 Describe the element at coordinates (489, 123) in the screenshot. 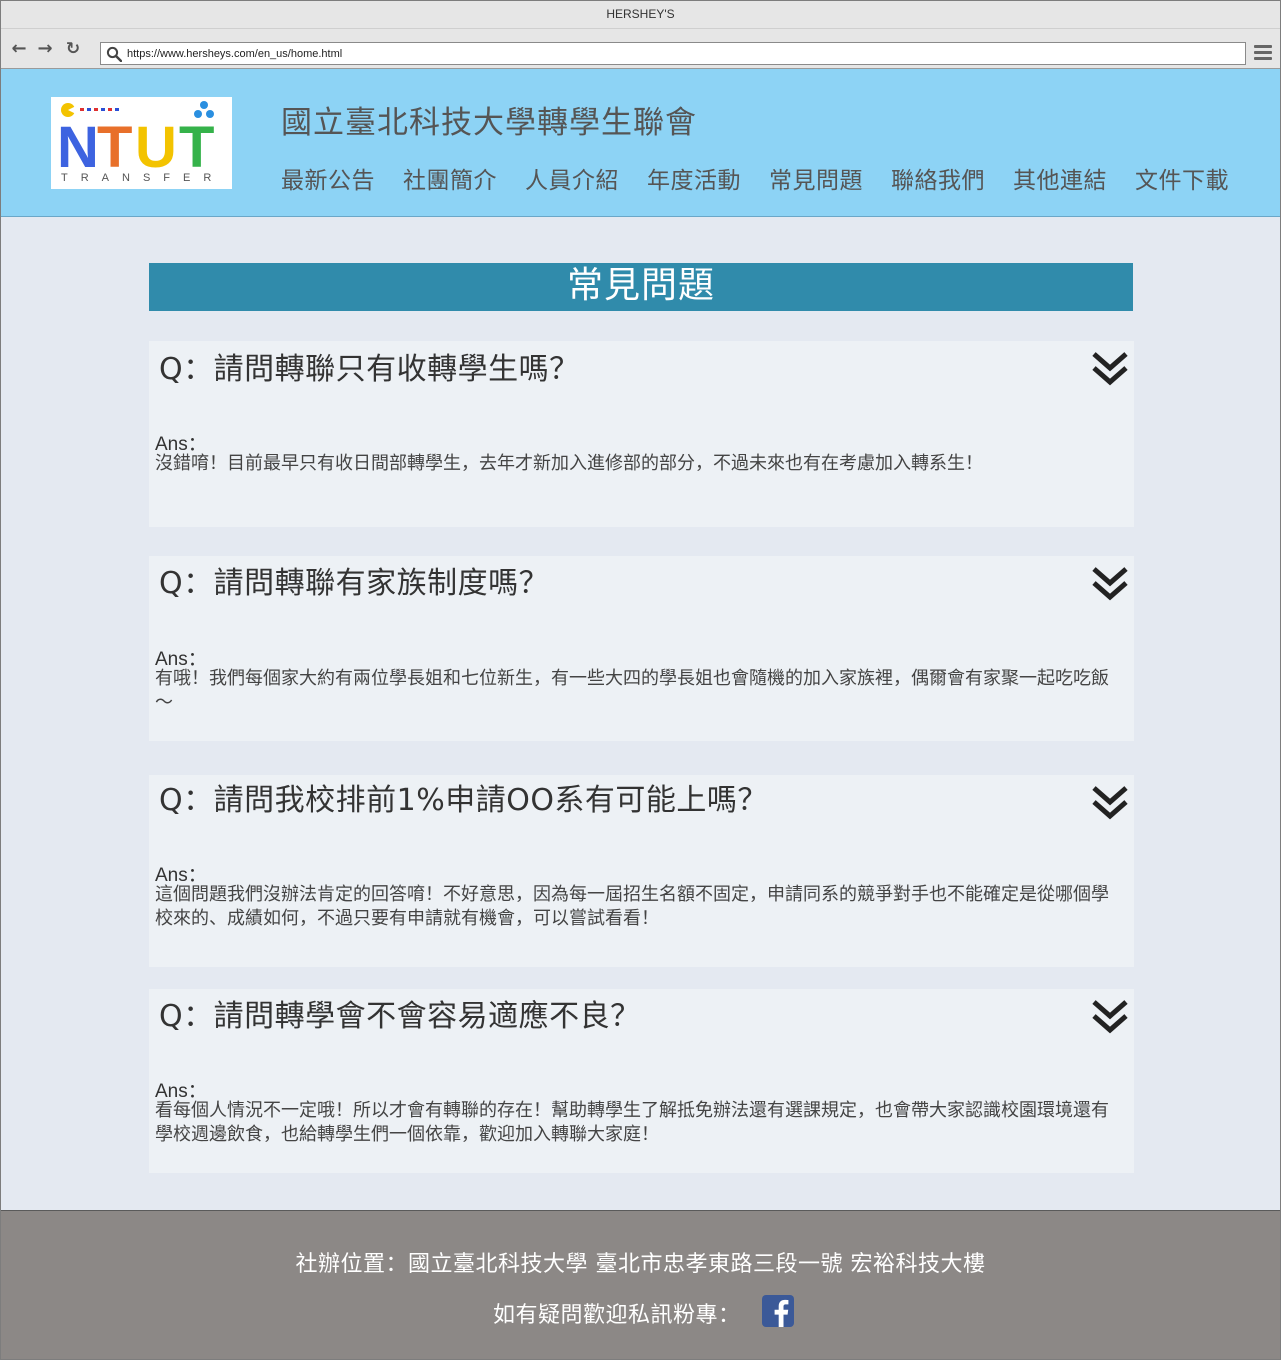

I see `site-title: 國立臺北科技大學轉學生聯會` at that location.